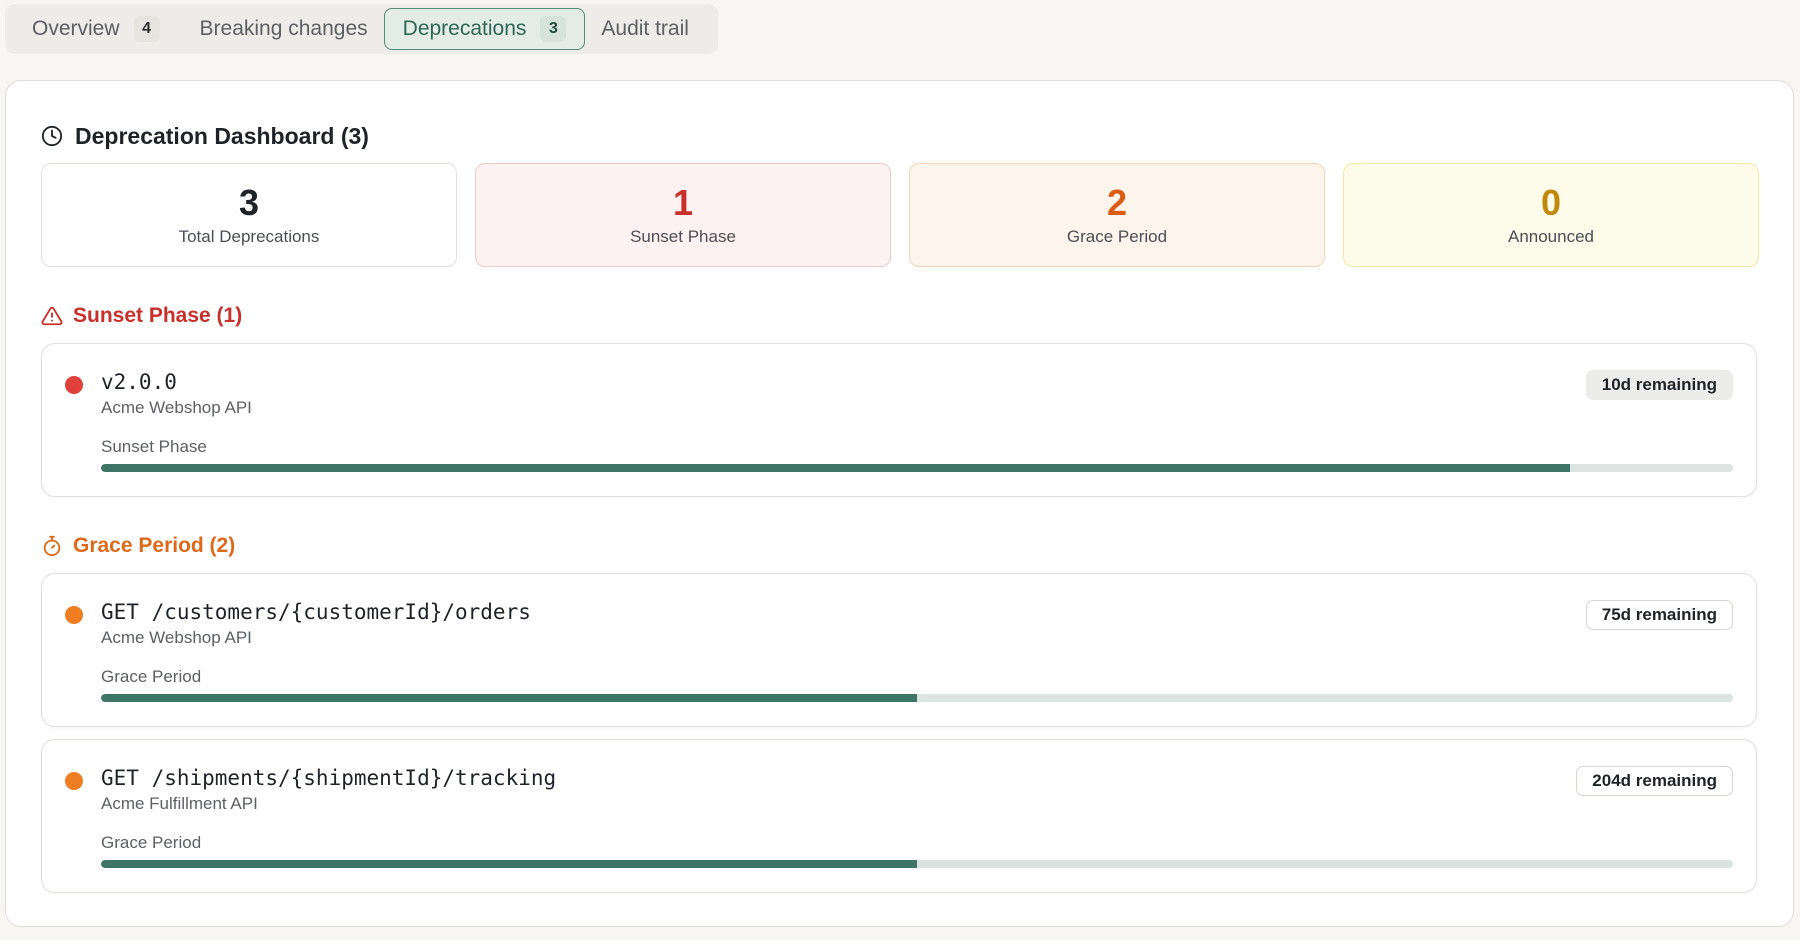 This screenshot has height=940, width=1800. What do you see at coordinates (146, 29) in the screenshot?
I see `tab-overview-count: 4` at bounding box center [146, 29].